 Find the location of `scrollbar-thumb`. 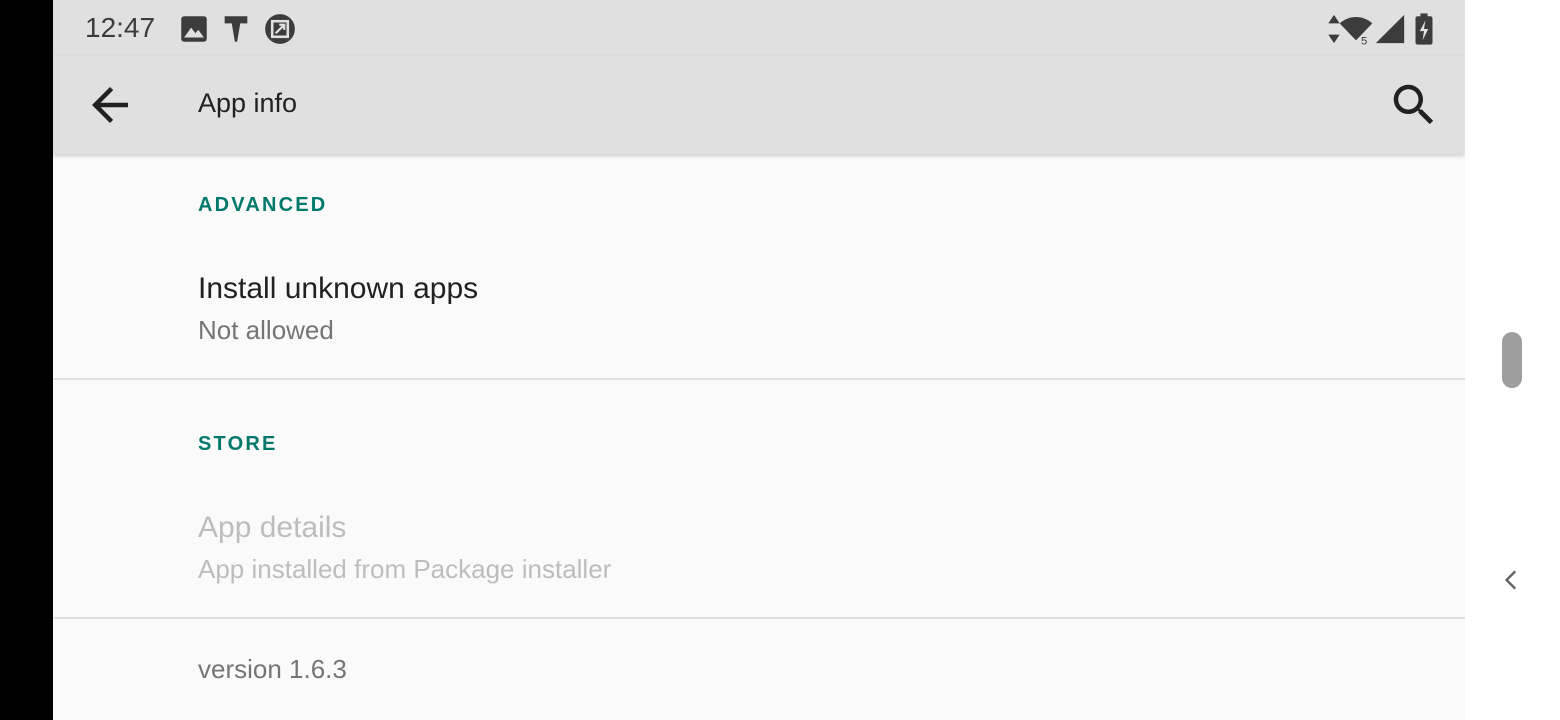

scrollbar-thumb is located at coordinates (1512, 360).